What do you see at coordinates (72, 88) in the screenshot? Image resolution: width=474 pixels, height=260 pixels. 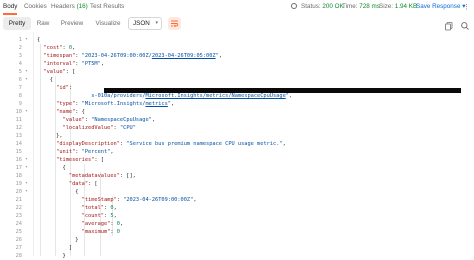 I see `code-token: :` at bounding box center [72, 88].